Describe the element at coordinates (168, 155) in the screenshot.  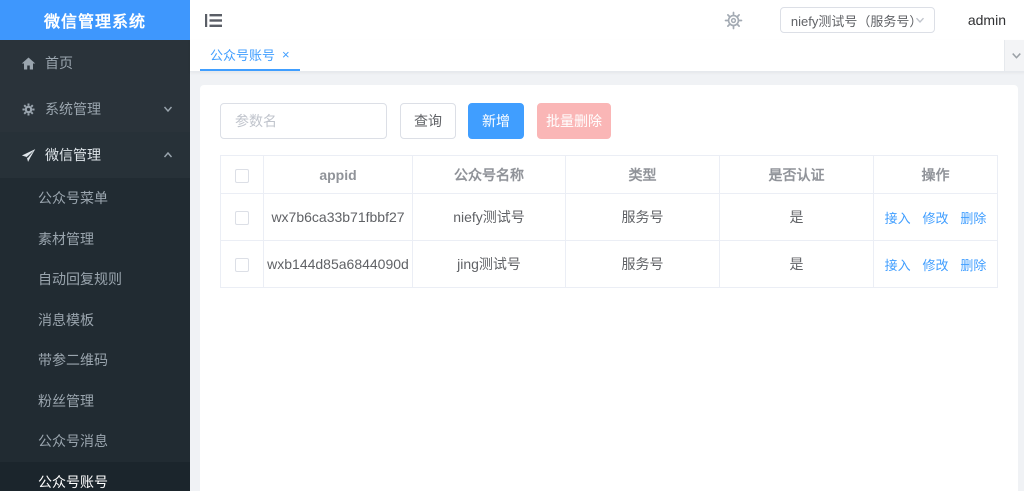
I see `chevron-up-icon` at that location.